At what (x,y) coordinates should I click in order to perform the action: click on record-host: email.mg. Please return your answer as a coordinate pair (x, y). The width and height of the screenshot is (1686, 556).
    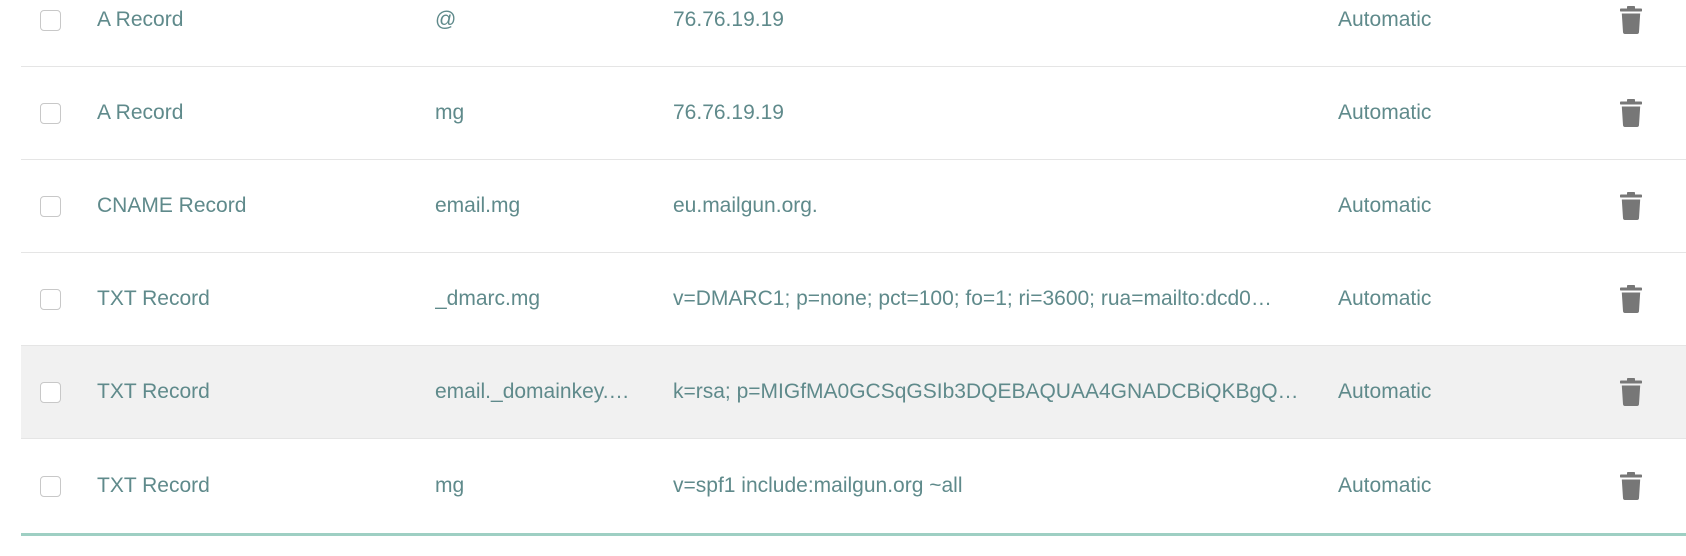
    Looking at the image, I should click on (539, 206).